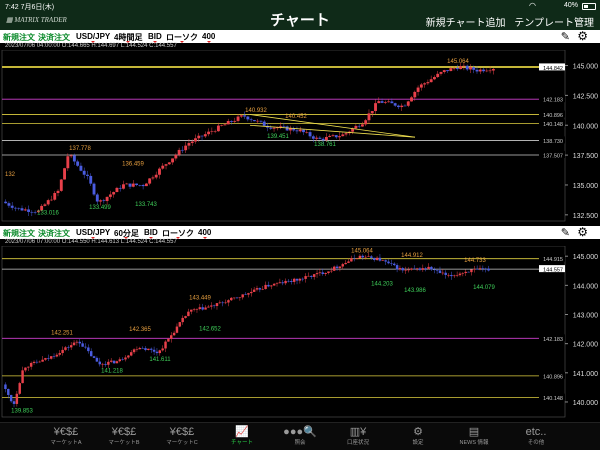  Describe the element at coordinates (112, 371) in the screenshot. I see `price-label: 141.218` at that location.